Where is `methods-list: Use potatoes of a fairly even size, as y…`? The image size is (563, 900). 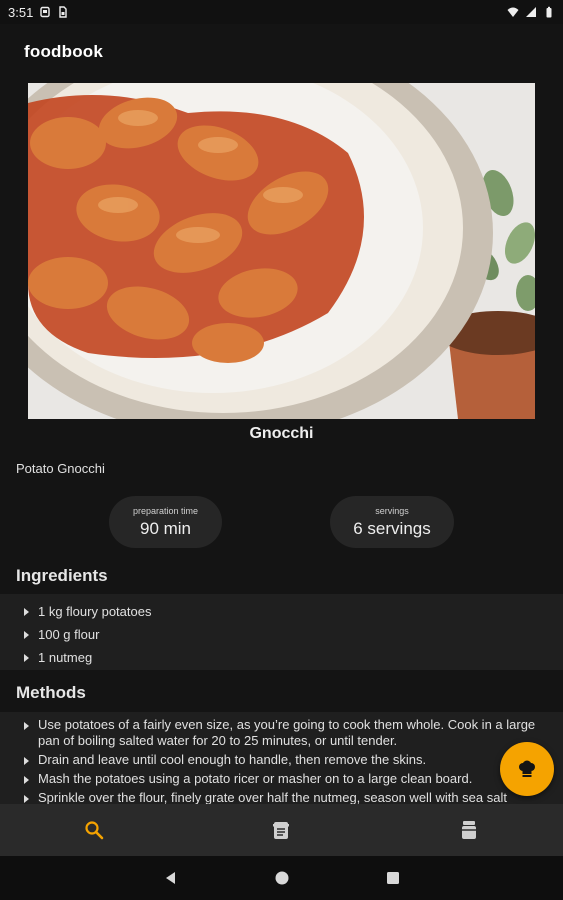
methods-list: Use potatoes of a fairly even size, as y… is located at coordinates (281, 758).